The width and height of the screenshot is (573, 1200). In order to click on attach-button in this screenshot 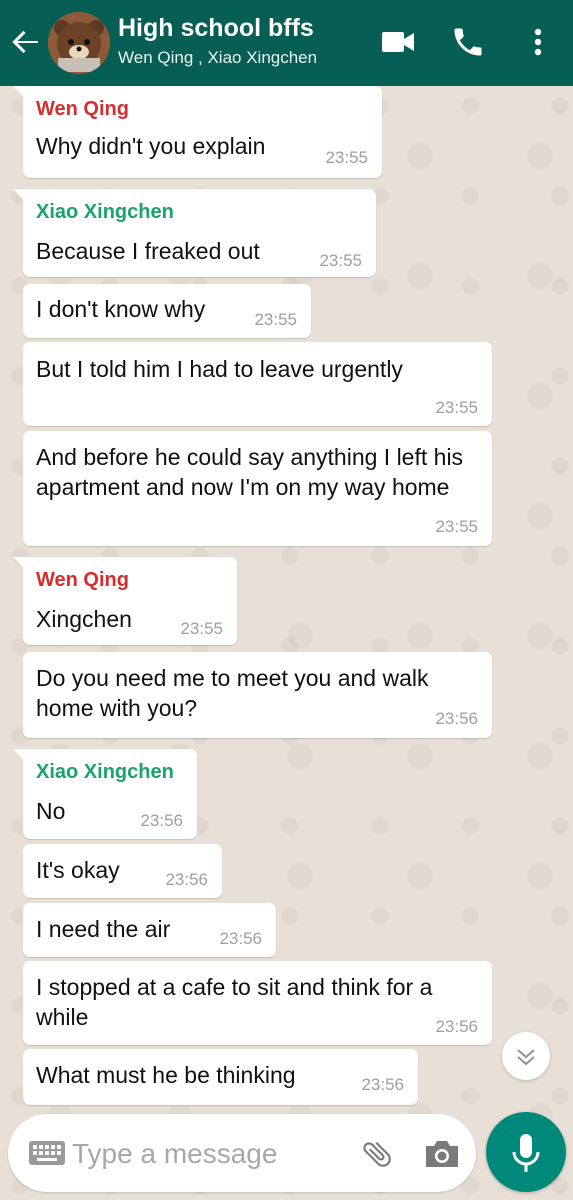, I will do `click(377, 1154)`.